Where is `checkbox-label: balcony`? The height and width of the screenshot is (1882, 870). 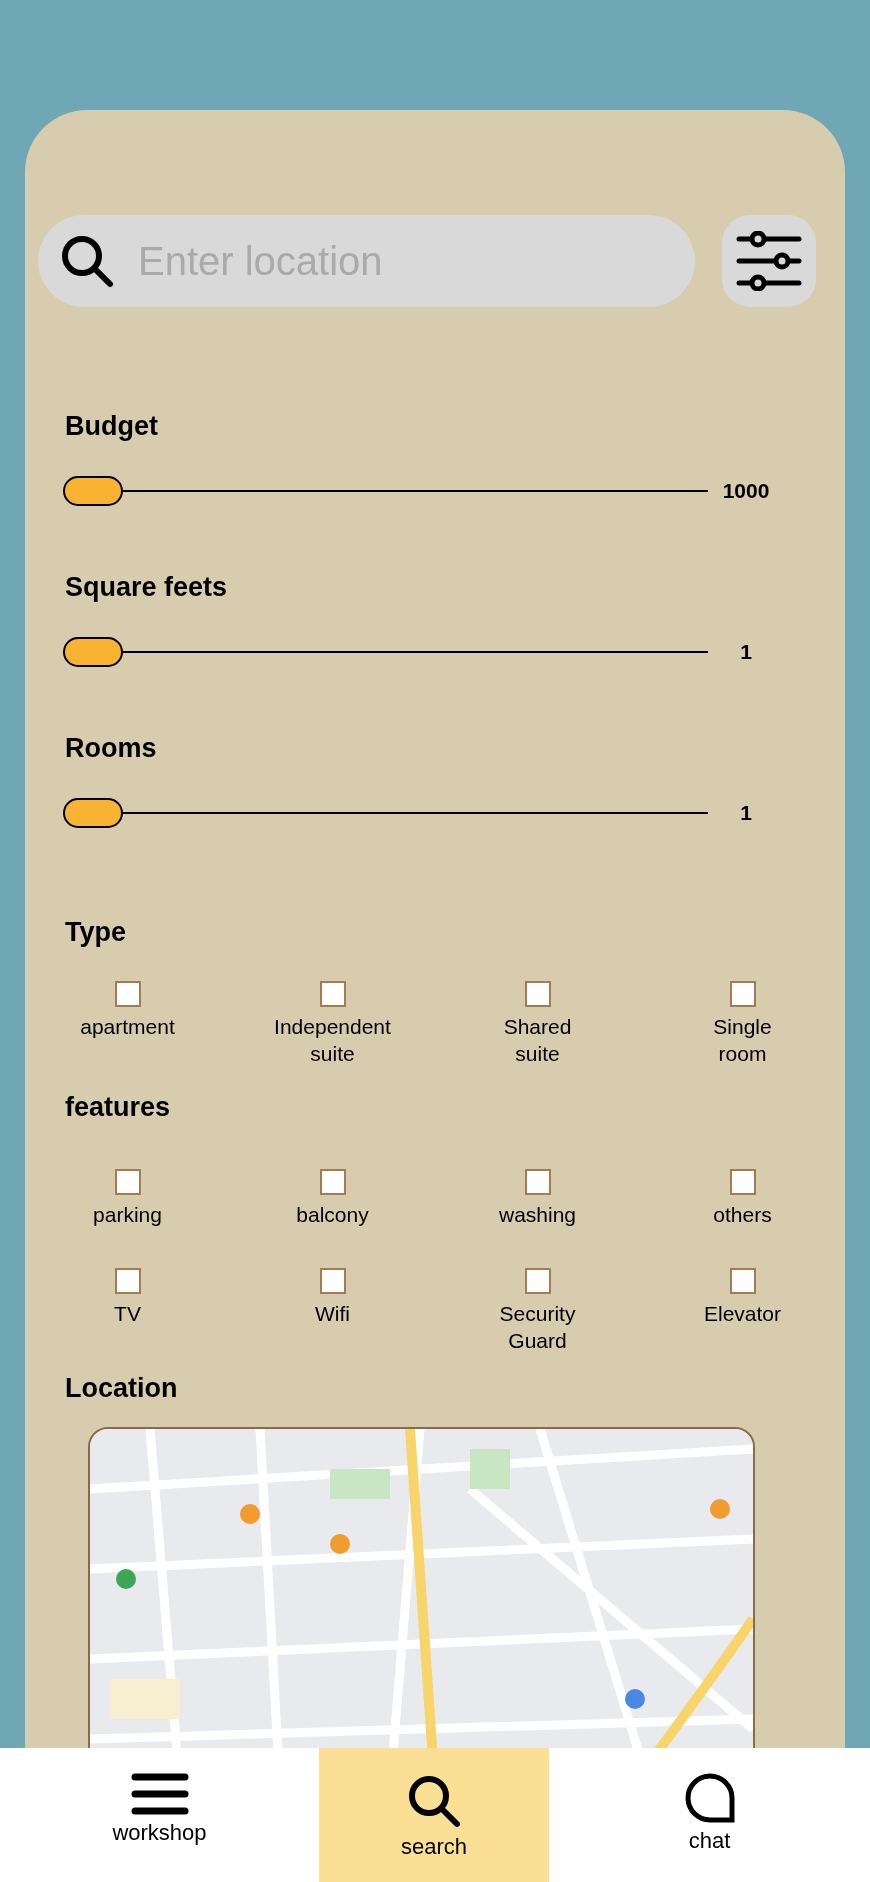
checkbox-label: balcony is located at coordinates (332, 1215).